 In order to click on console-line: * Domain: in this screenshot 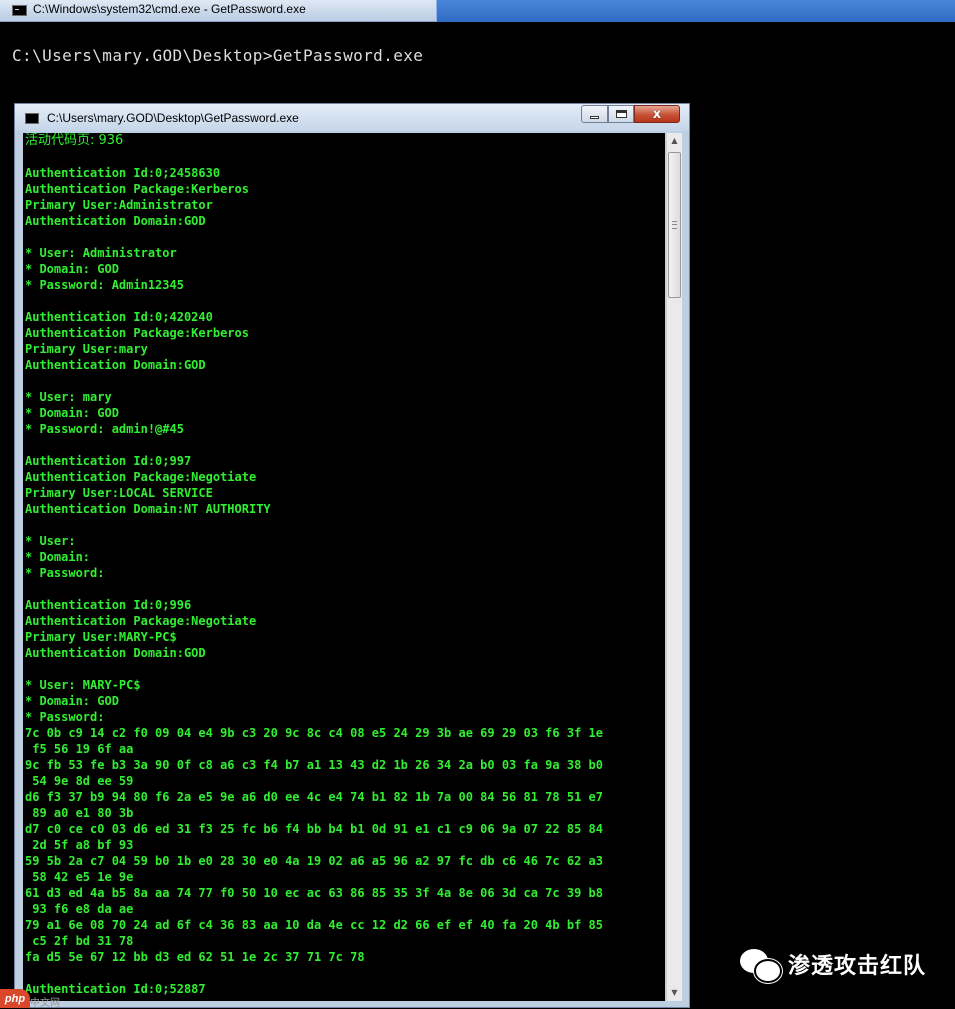, I will do `click(58, 557)`.